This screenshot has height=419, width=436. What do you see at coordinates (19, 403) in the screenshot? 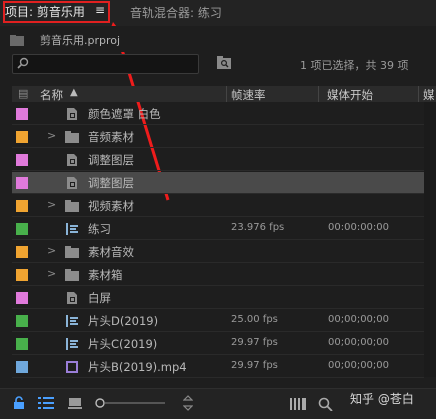
I see `lock-icon` at bounding box center [19, 403].